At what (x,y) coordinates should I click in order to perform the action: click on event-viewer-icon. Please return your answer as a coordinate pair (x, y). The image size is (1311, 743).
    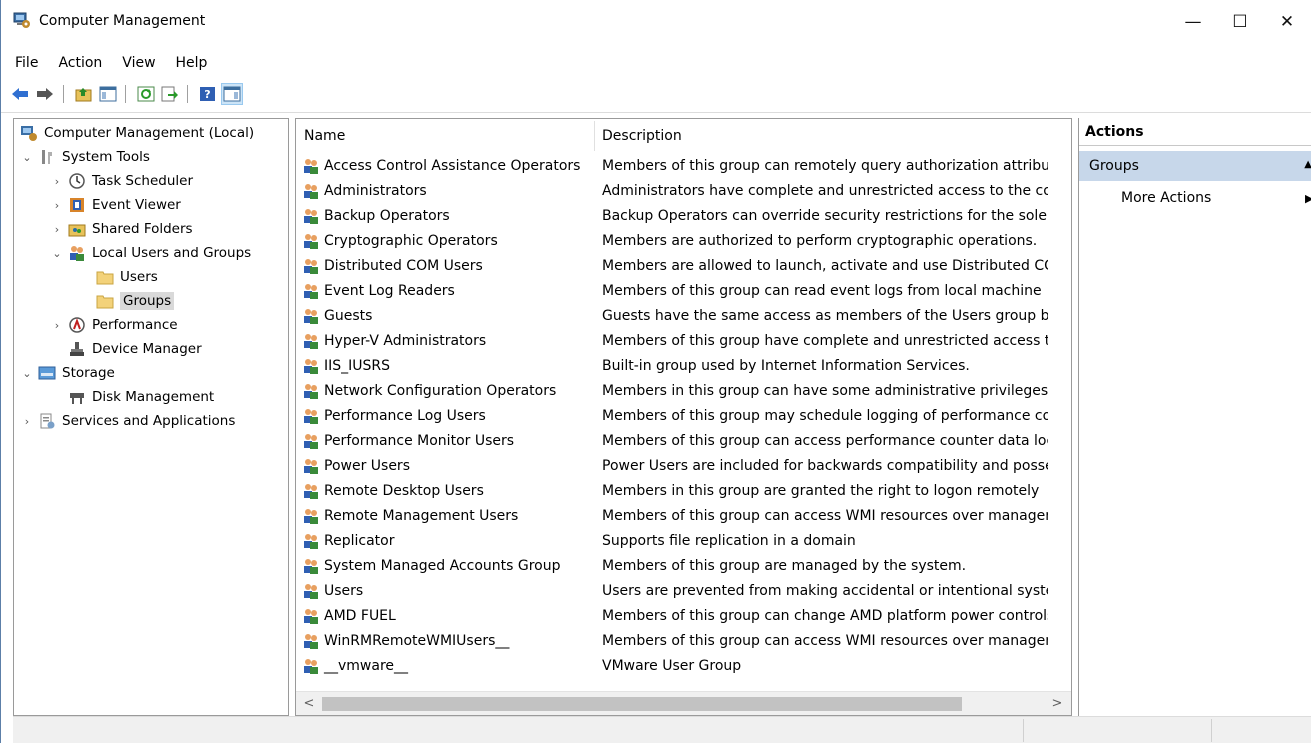
    Looking at the image, I should click on (77, 205).